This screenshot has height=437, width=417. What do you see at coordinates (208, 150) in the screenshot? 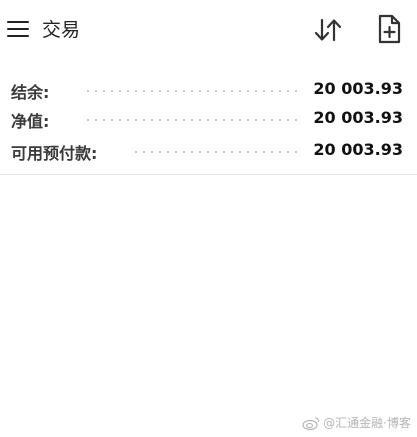
I see `free-margin-row: 可用预付款: 20 003.93` at bounding box center [208, 150].